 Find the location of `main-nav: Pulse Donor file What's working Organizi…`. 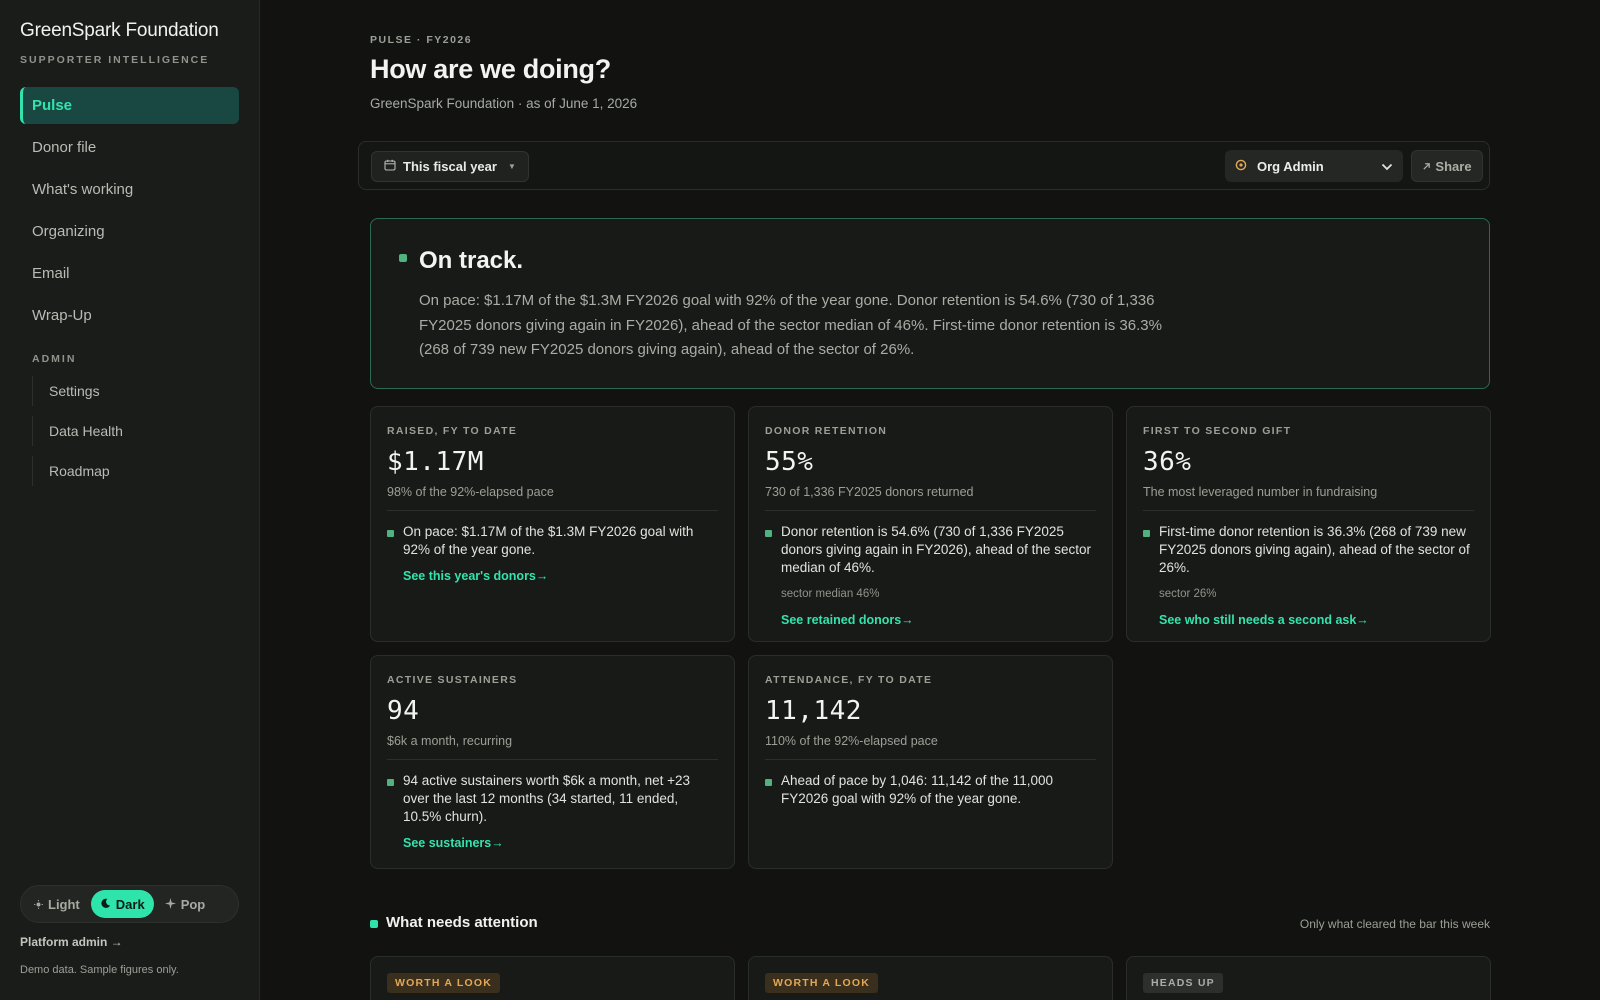

main-nav: Pulse Donor file What's working Organizi… is located at coordinates (129, 213).